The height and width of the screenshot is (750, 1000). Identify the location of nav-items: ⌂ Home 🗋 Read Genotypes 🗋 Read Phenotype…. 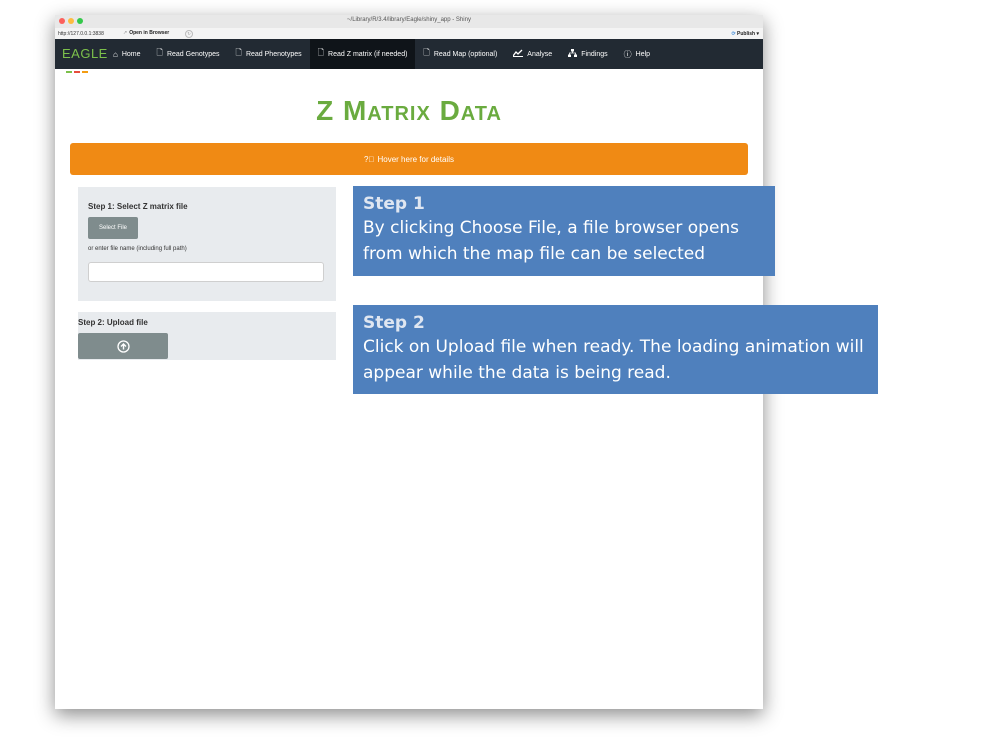
(381, 54).